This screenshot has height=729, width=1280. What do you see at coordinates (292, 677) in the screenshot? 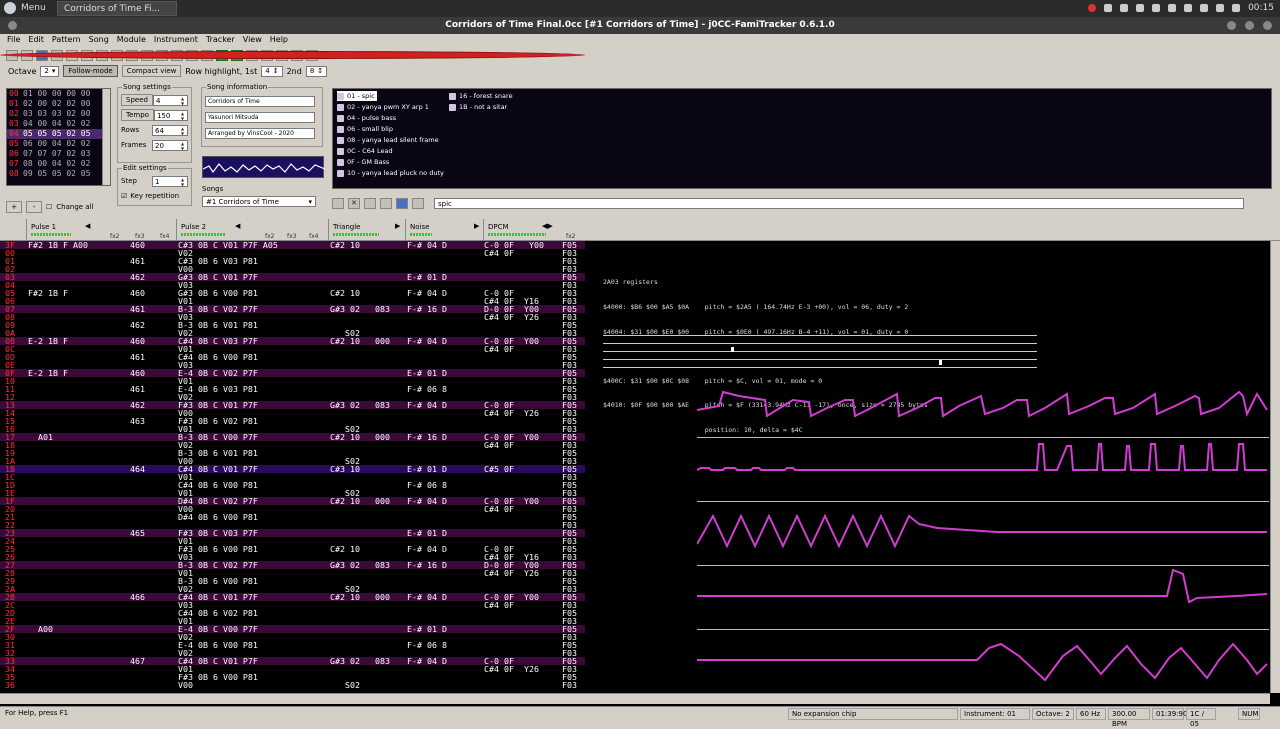
I see `pattern-row: 35 F#3 0B 6 V00 P81 F05` at bounding box center [292, 677].